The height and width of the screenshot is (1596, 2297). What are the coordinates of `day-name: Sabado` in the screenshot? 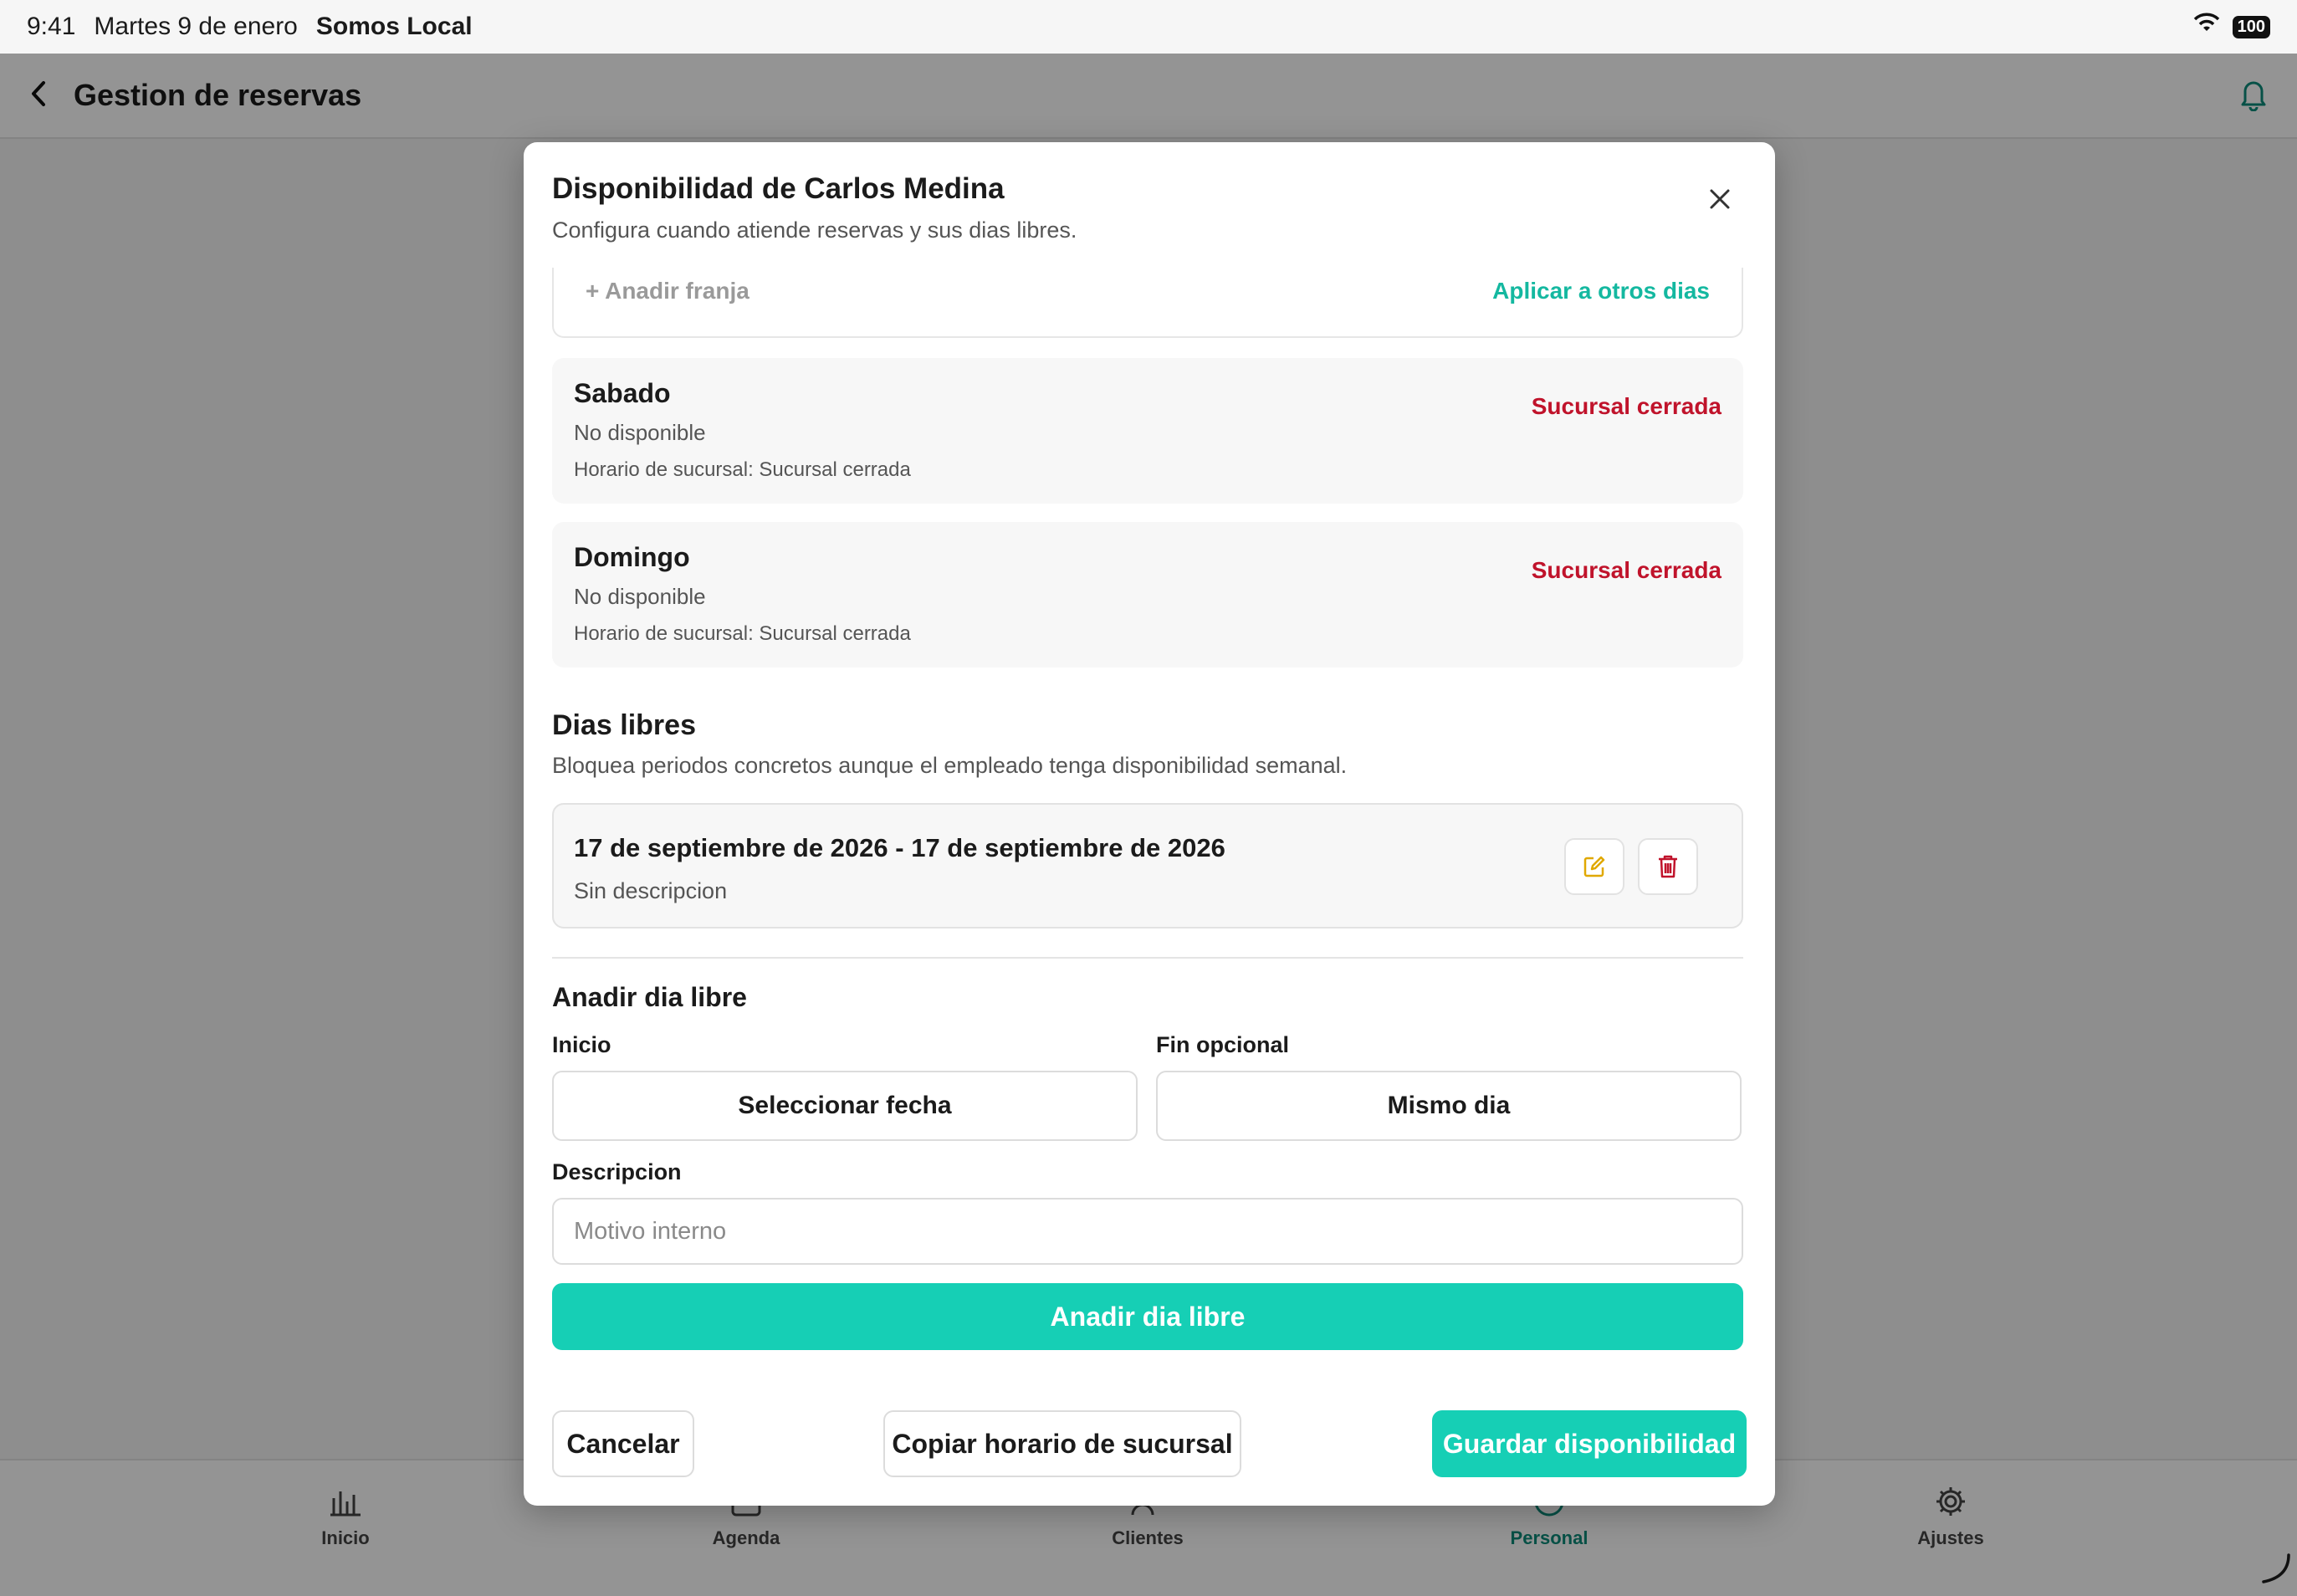 It's located at (622, 393).